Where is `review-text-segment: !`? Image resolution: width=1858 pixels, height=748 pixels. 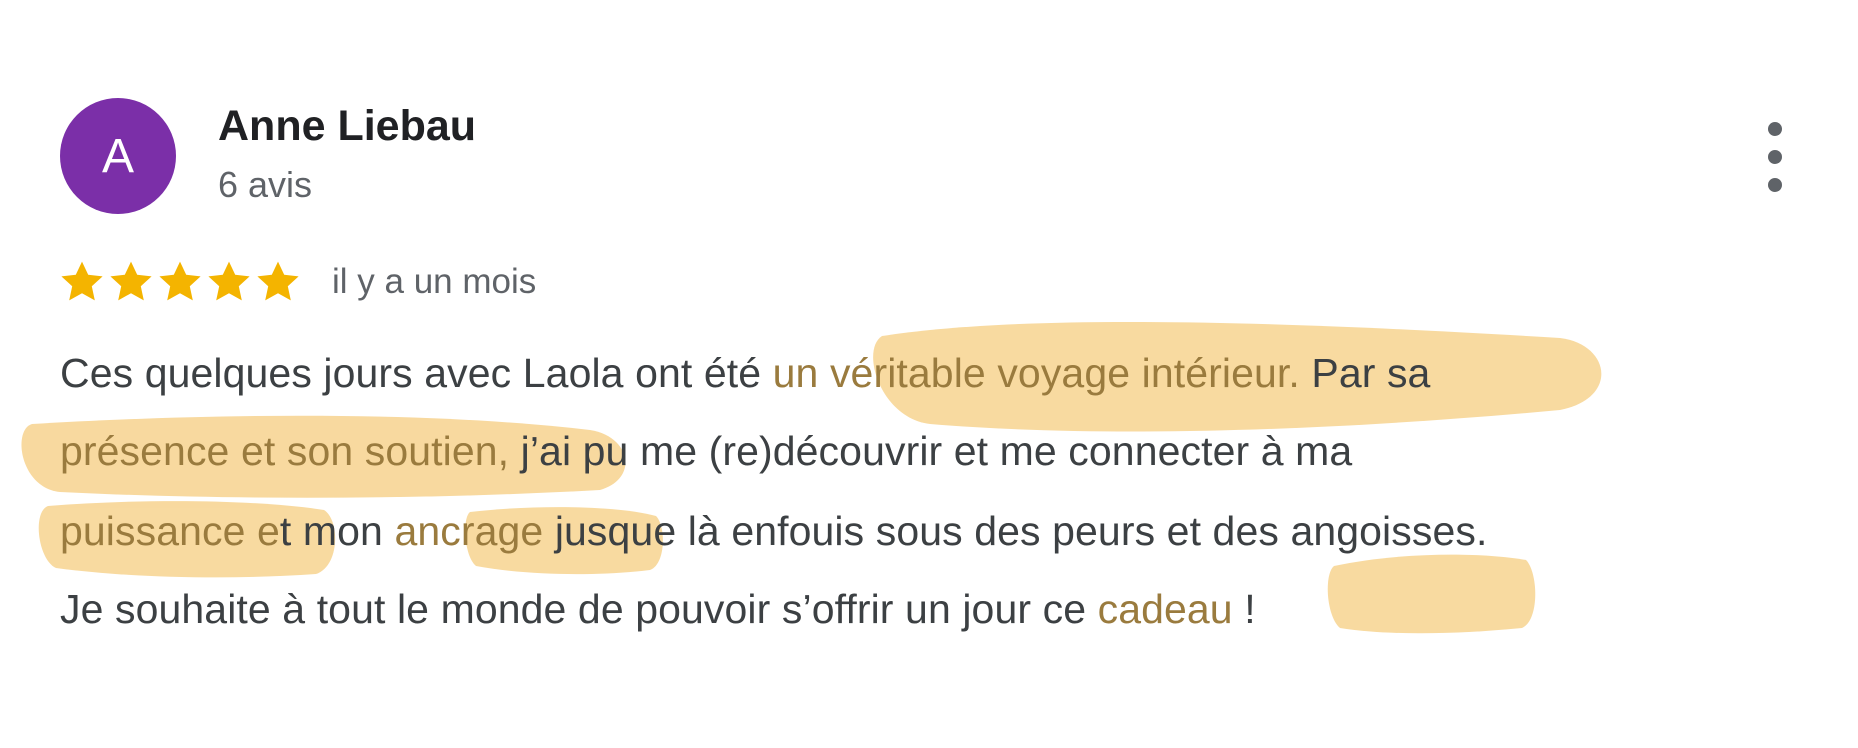 review-text-segment: ! is located at coordinates (1244, 609).